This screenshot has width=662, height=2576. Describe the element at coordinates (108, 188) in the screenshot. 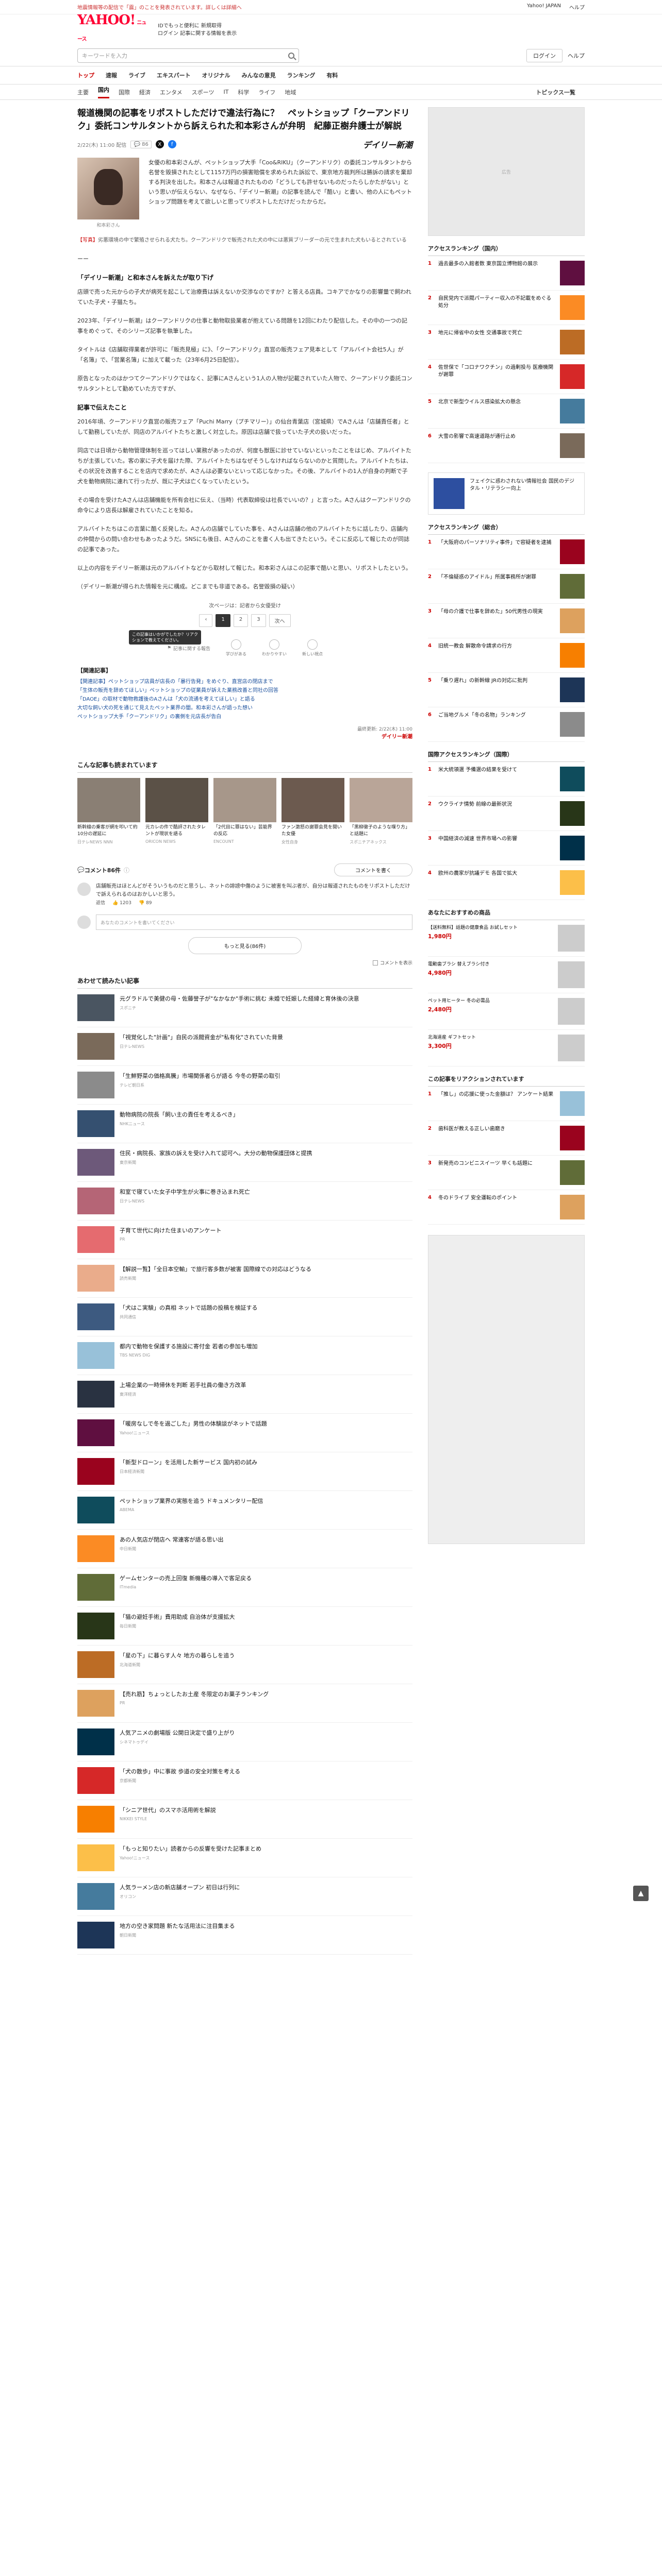

I see `article-photo` at that location.